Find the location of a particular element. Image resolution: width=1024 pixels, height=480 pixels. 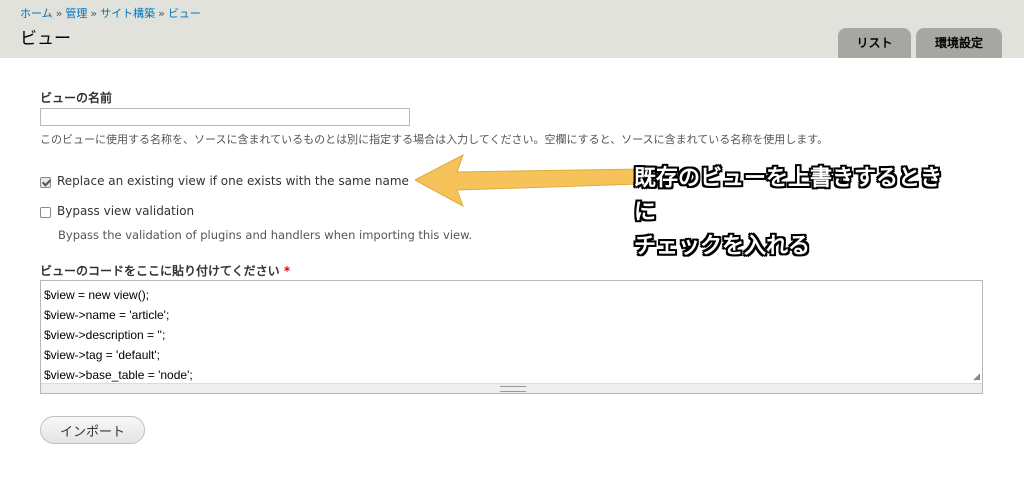

view-code-label: ビューのコードをここに貼り付けてください * is located at coordinates (165, 270).